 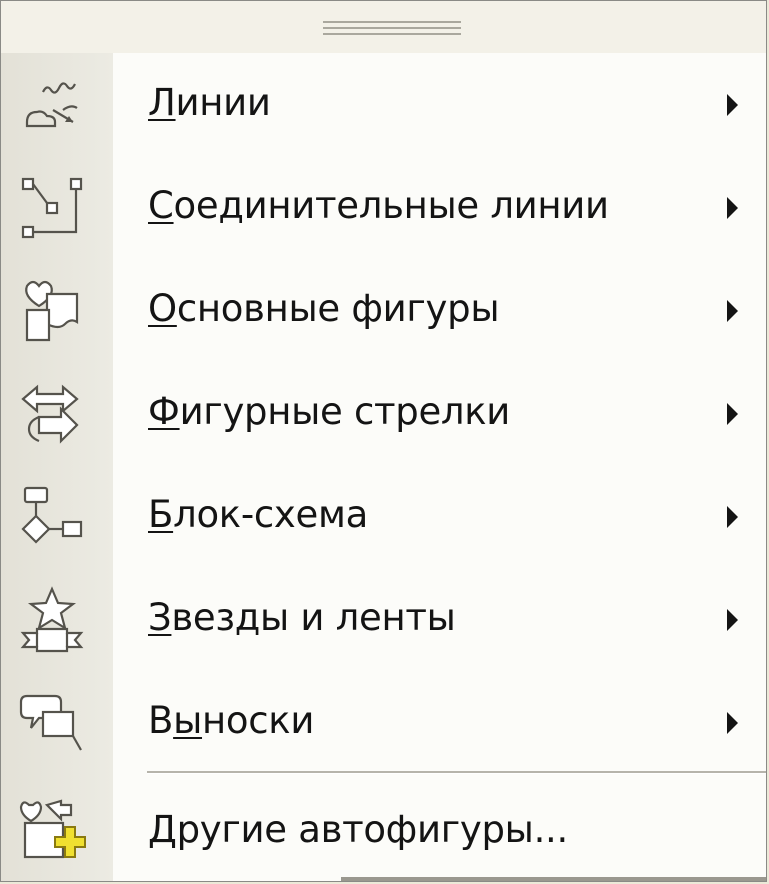 What do you see at coordinates (383, 104) in the screenshot?
I see `menu-item-lines: Линии` at bounding box center [383, 104].